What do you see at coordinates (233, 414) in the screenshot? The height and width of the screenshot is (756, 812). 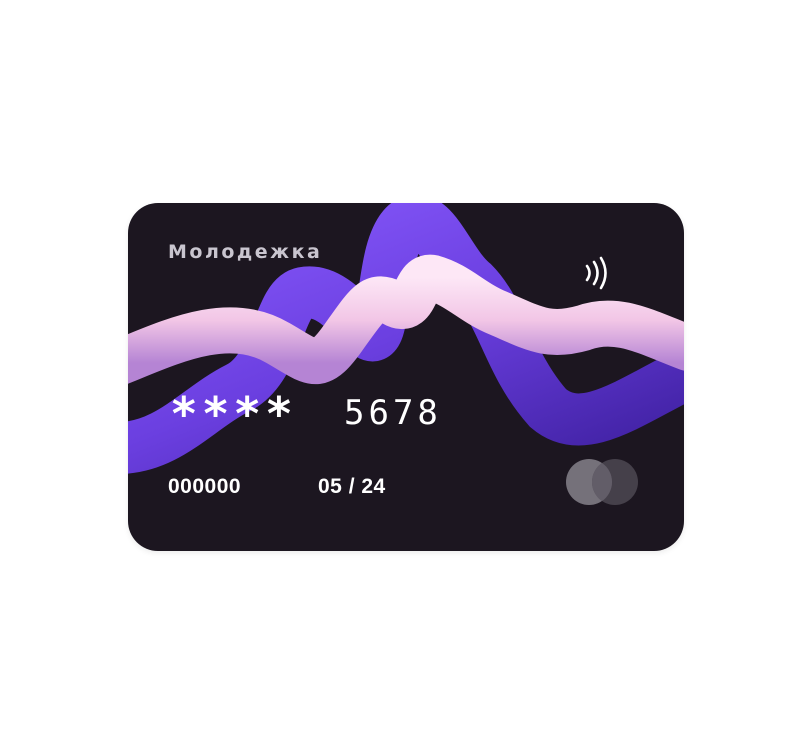 I see `masked-card-digits: ****` at bounding box center [233, 414].